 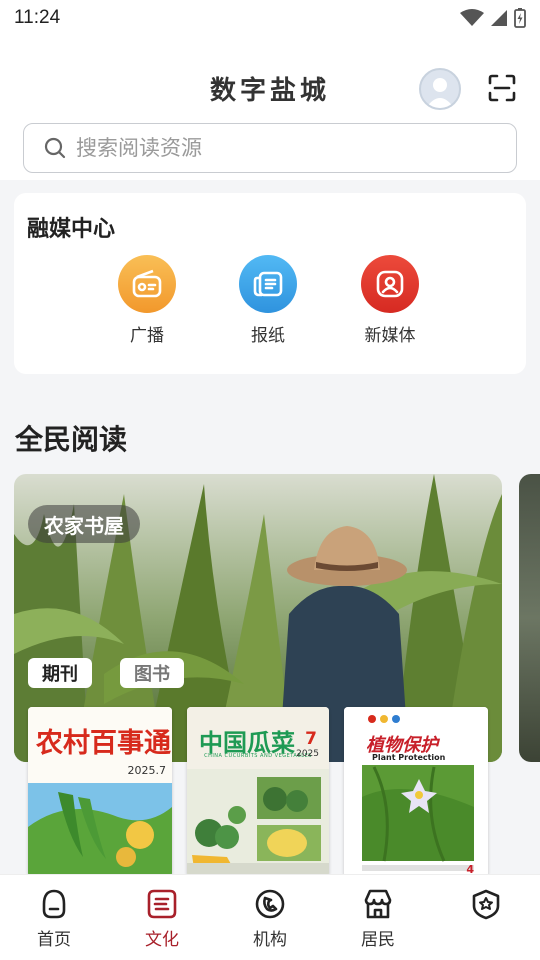 I want to click on nav-service, so click(x=486, y=917).